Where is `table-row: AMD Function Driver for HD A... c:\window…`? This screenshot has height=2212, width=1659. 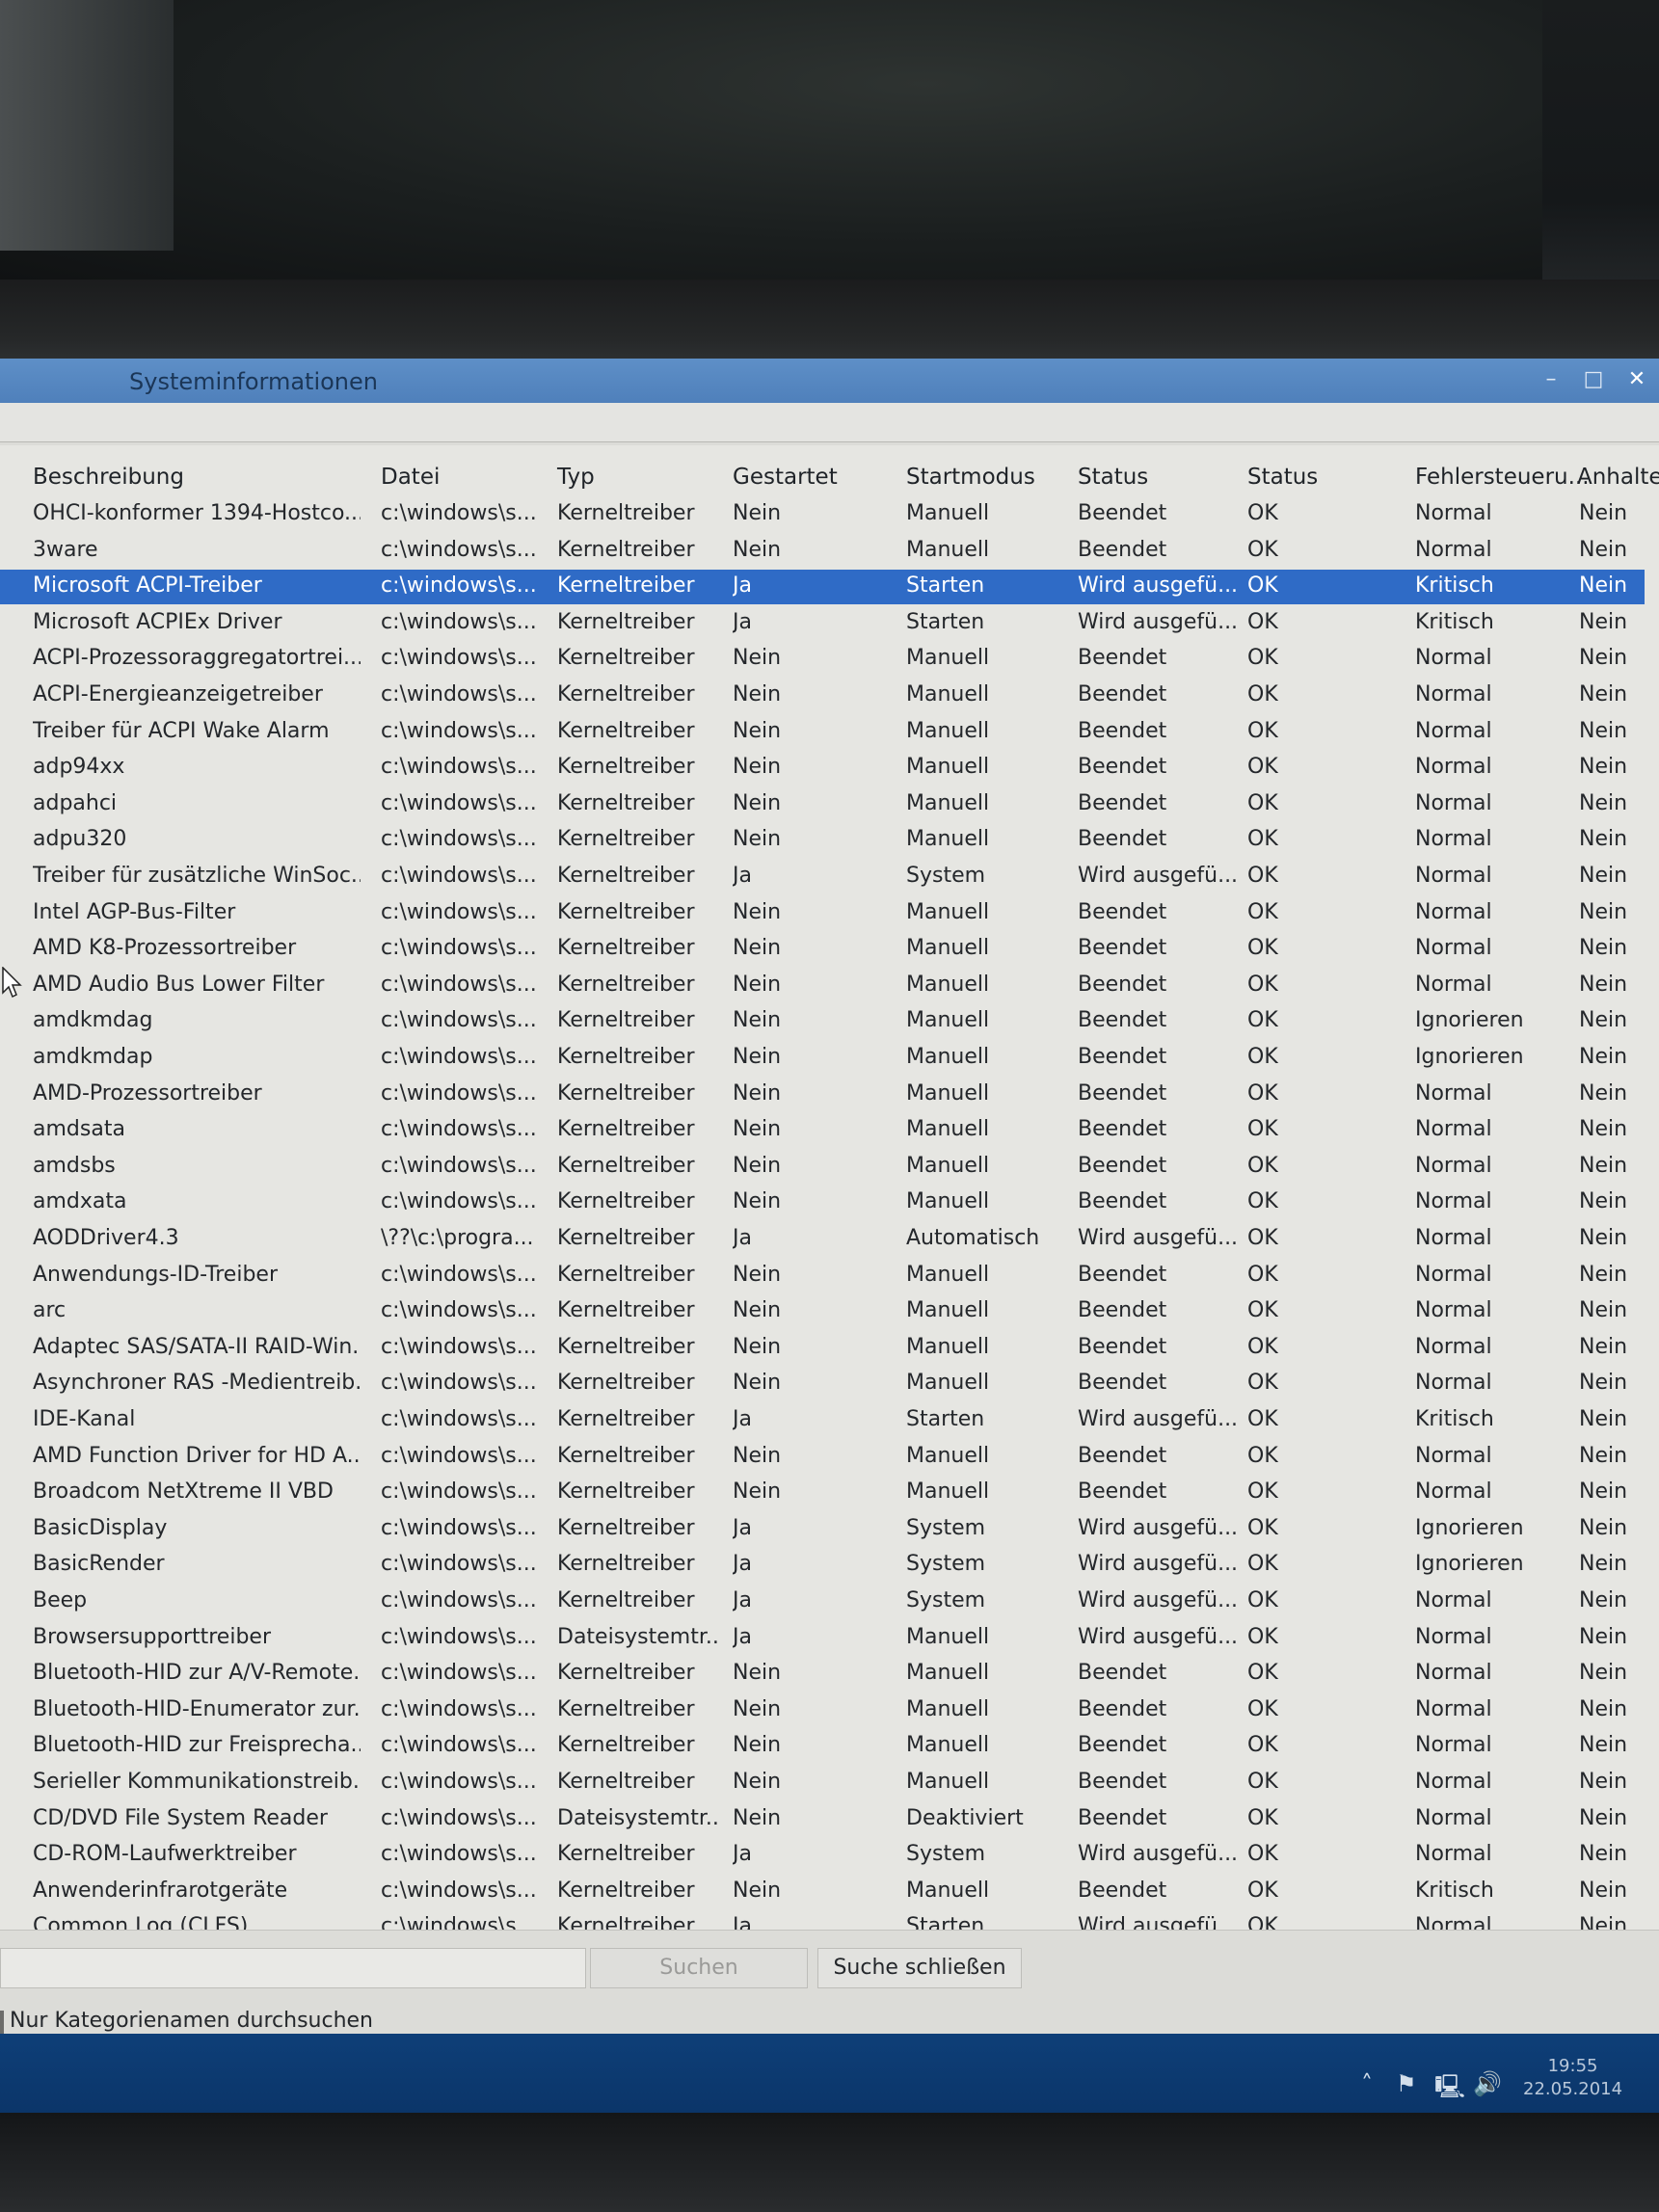
table-row: AMD Function Driver for HD A... c:\window… is located at coordinates (829, 1457).